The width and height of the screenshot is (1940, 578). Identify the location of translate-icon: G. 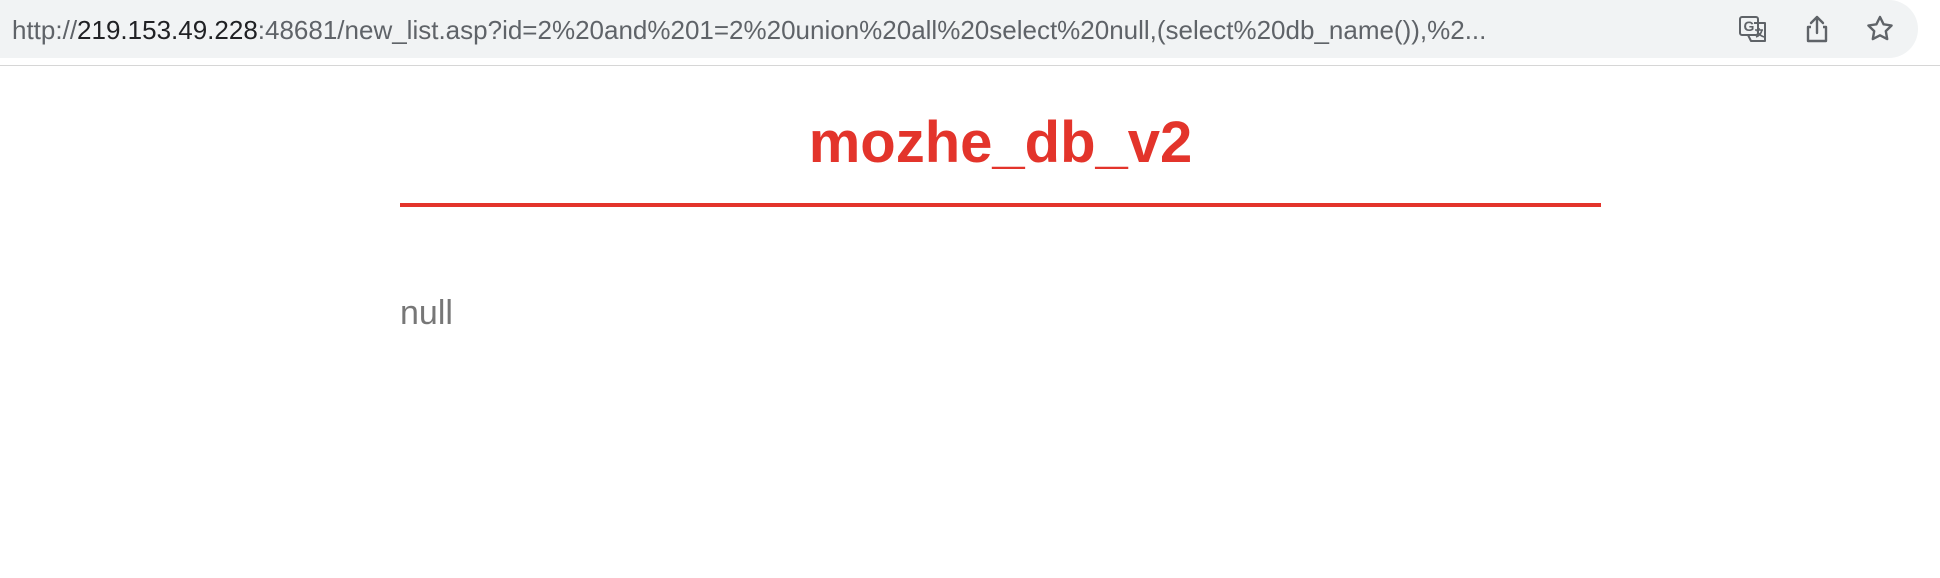
(1753, 29).